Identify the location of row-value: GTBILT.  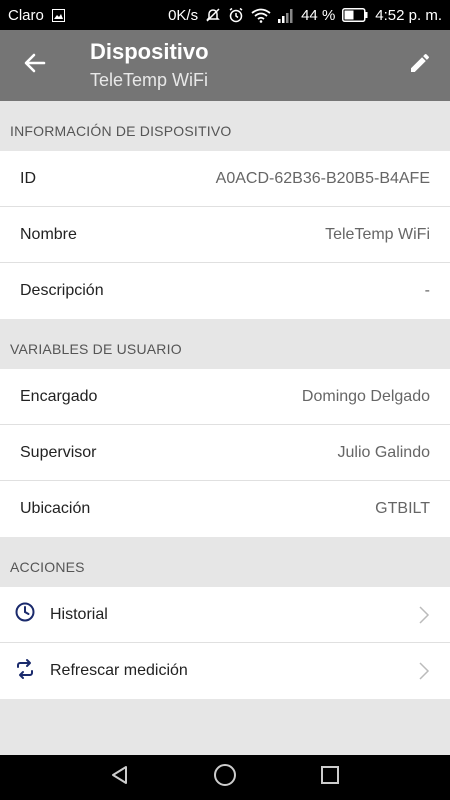
(402, 508).